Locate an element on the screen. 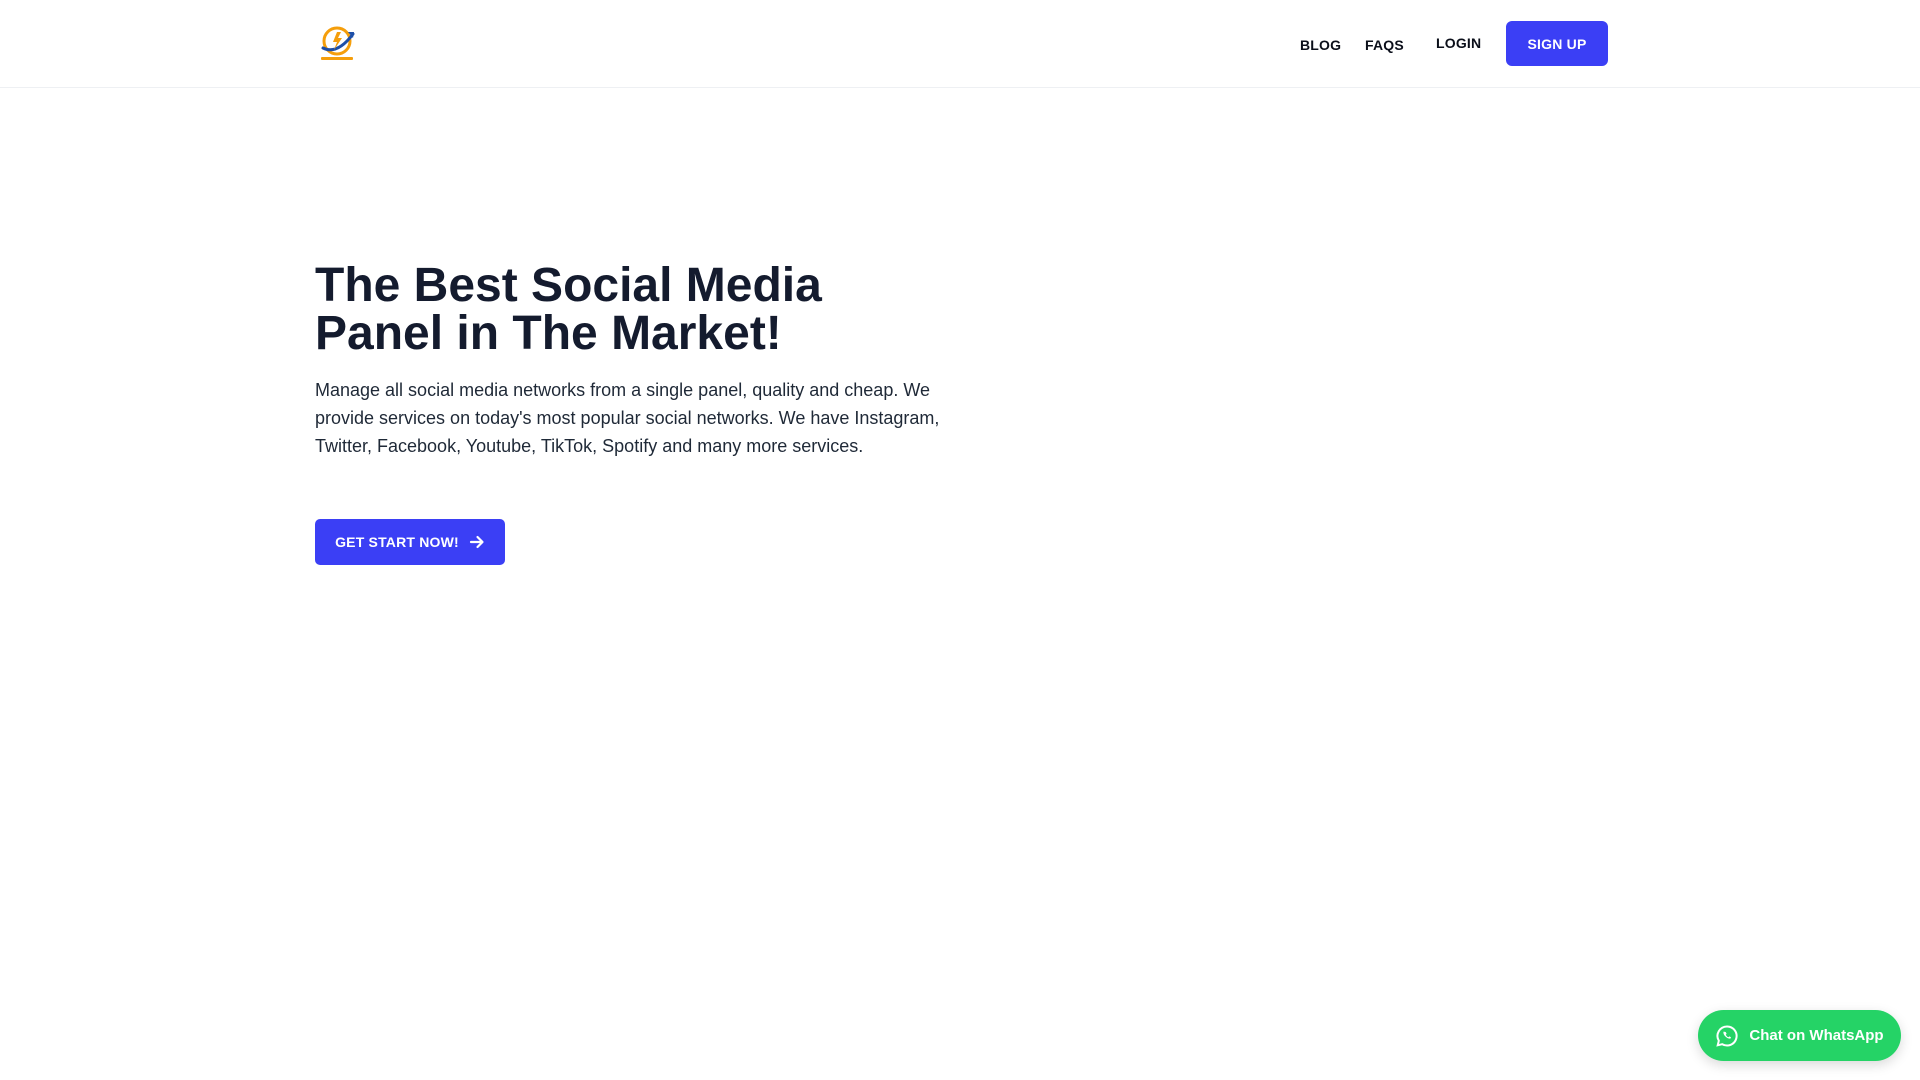  nav-blog-link: BLOG is located at coordinates (1320, 45).